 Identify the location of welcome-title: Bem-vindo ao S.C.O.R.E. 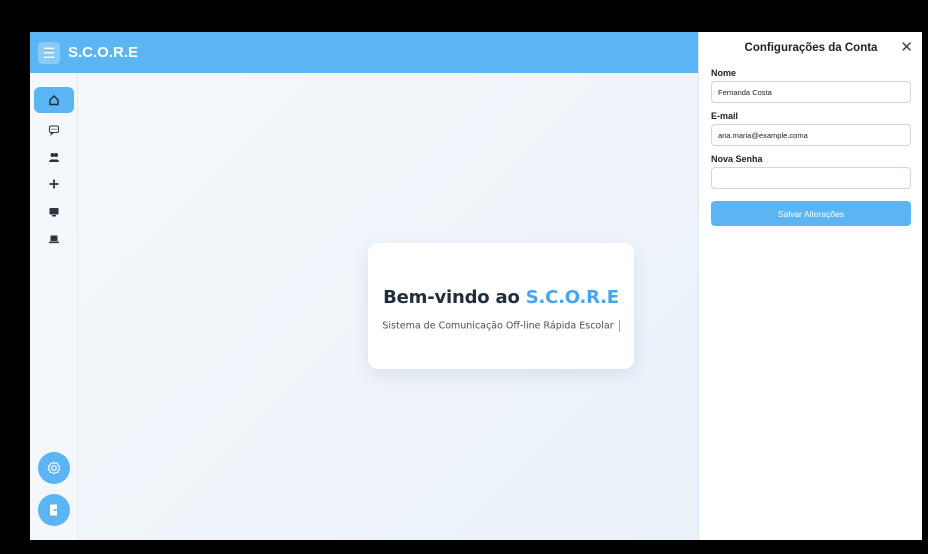
(501, 297).